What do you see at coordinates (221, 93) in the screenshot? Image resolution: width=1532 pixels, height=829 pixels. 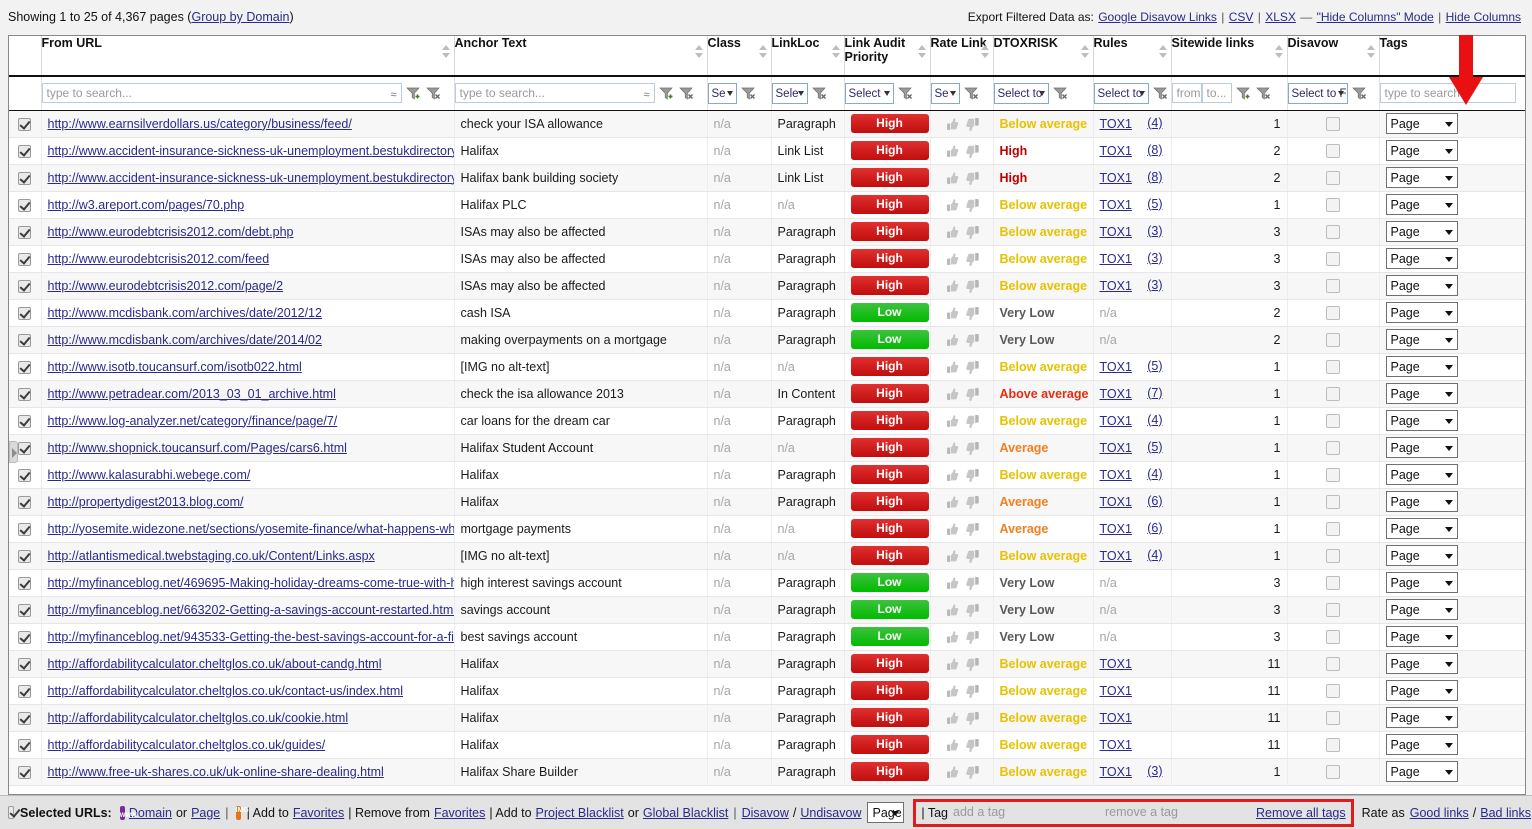 I see `from-url-search-input: type to search... ≈` at bounding box center [221, 93].